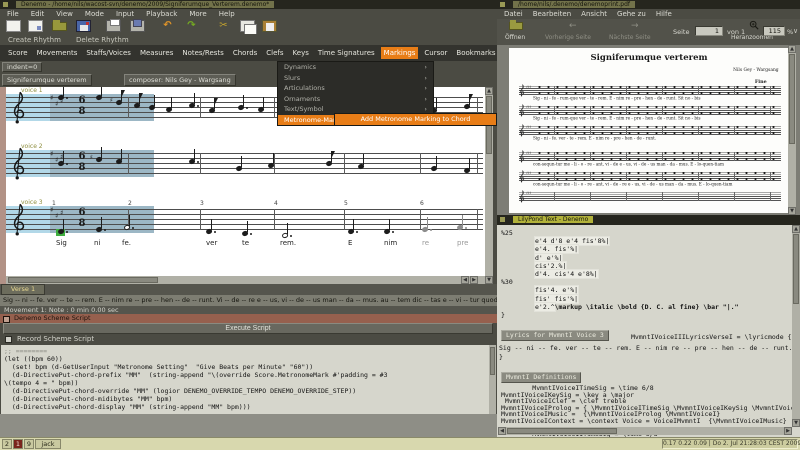 The height and width of the screenshot is (450, 800). What do you see at coordinates (156, 53) in the screenshot?
I see `cmd-measures: Measures` at bounding box center [156, 53].